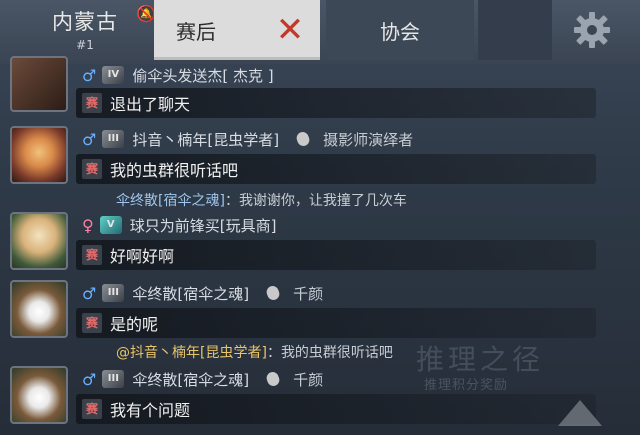 The height and width of the screenshot is (435, 640). I want to click on message-text: 我有个问题, so click(150, 410).